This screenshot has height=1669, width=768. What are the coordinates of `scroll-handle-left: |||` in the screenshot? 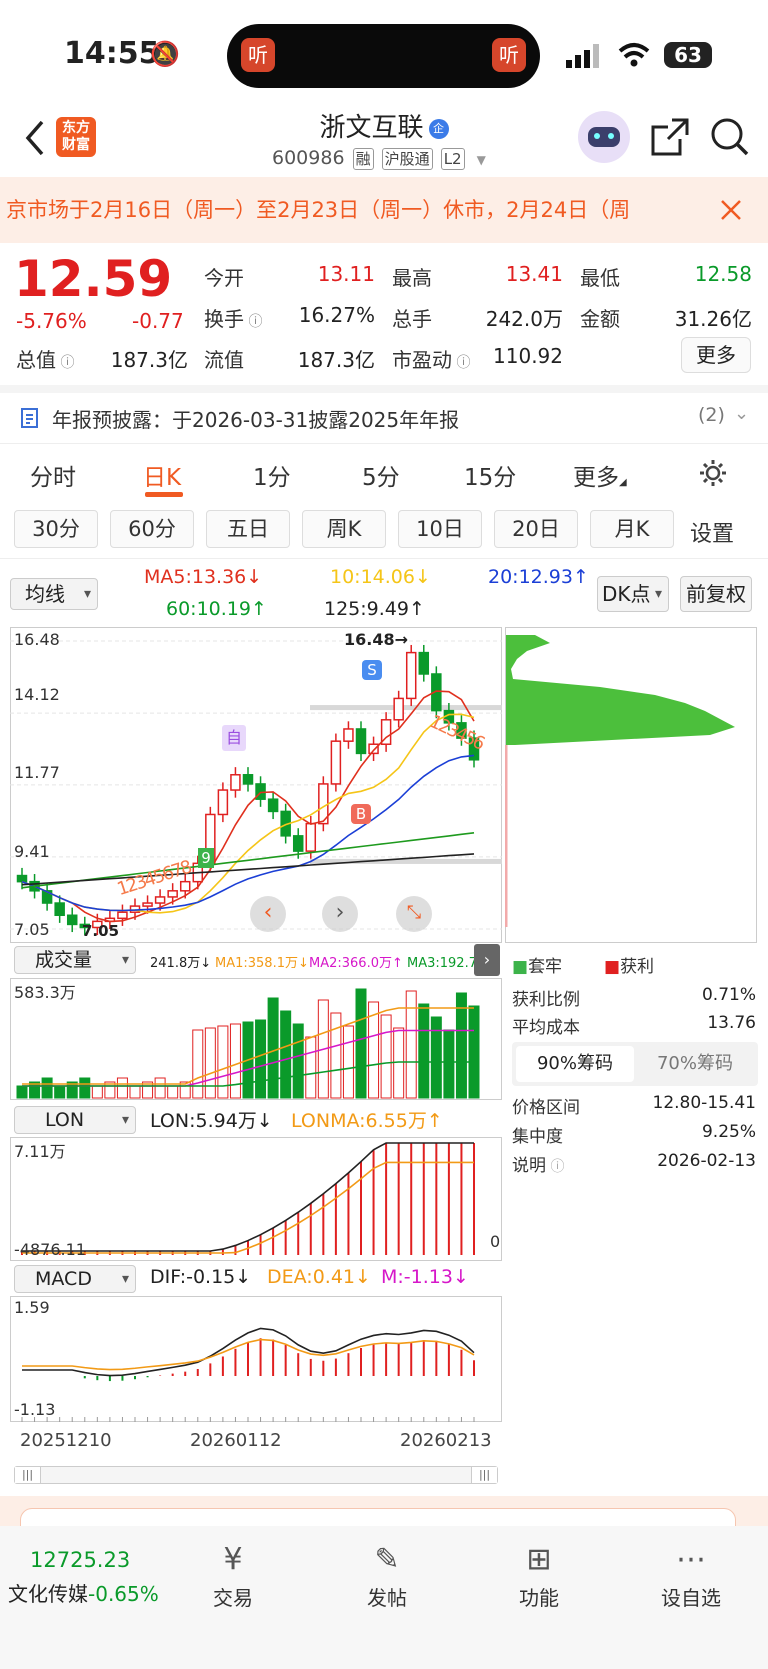 It's located at (28, 1475).